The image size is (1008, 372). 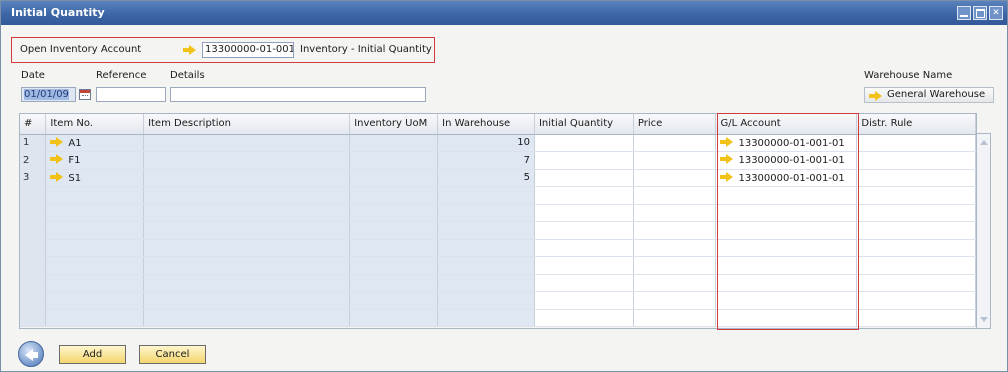 I want to click on title-bar: Initial Quantity ✕, so click(x=504, y=13).